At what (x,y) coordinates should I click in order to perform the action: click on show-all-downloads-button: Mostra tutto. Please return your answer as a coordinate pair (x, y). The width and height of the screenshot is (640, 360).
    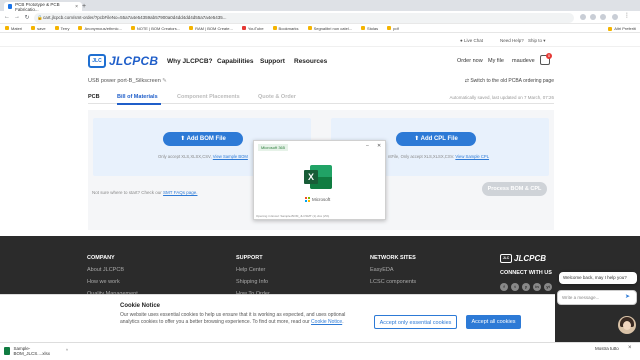
    Looking at the image, I should click on (607, 348).